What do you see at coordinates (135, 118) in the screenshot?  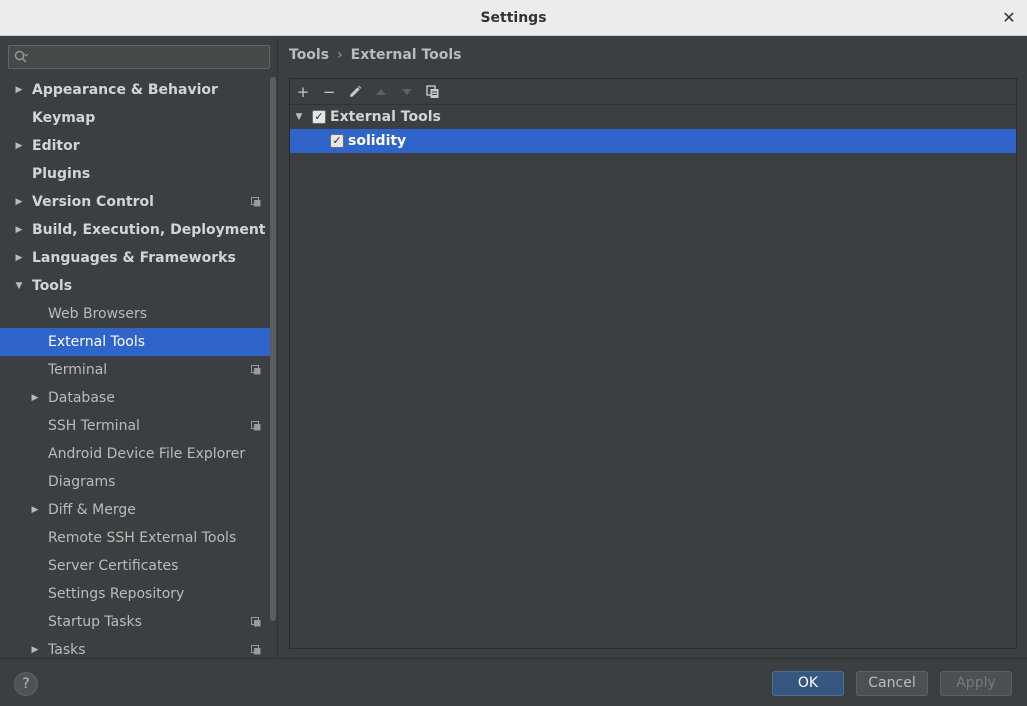 I see `sidebar-item-keymap: Keymap` at bounding box center [135, 118].